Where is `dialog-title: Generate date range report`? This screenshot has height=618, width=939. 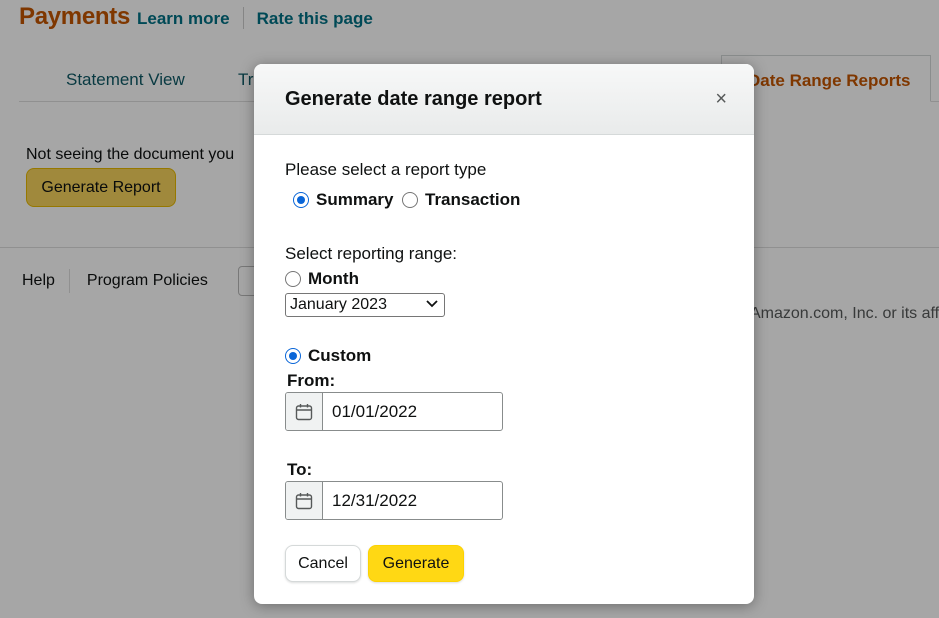
dialog-title: Generate date range report is located at coordinates (413, 99).